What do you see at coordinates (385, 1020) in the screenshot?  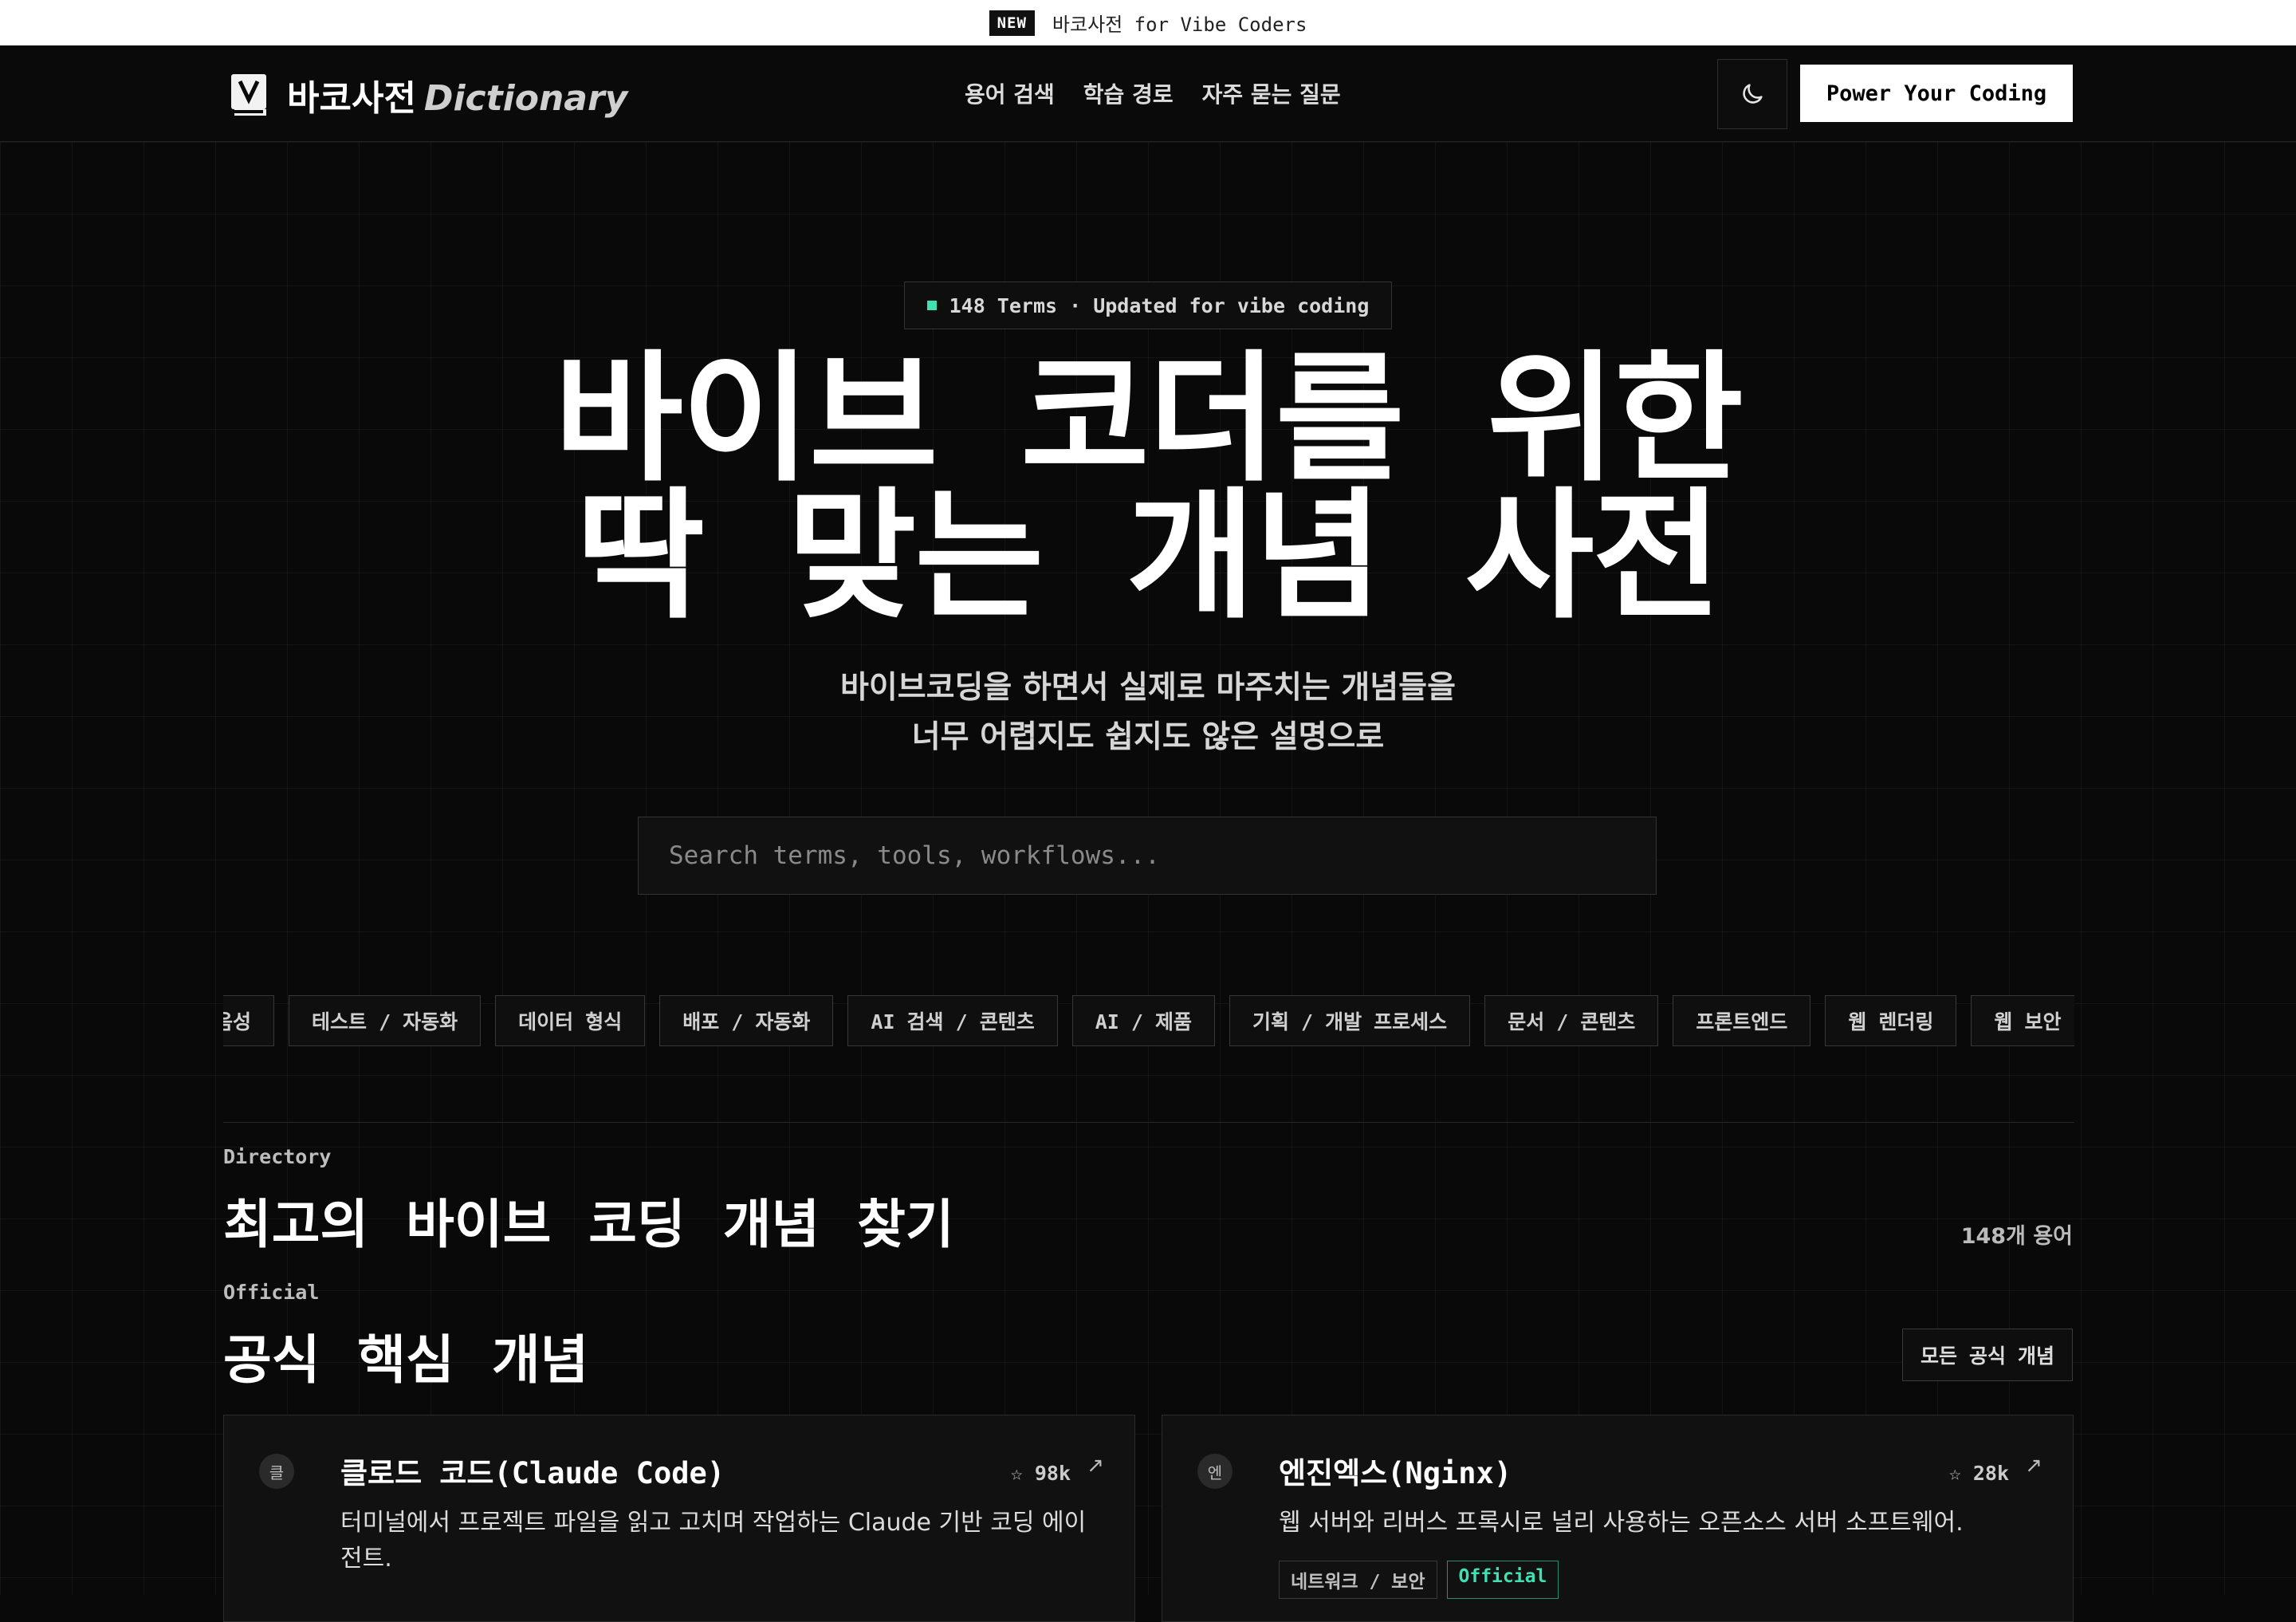 I see `tag-test-automation: 테스트 / 자동화` at bounding box center [385, 1020].